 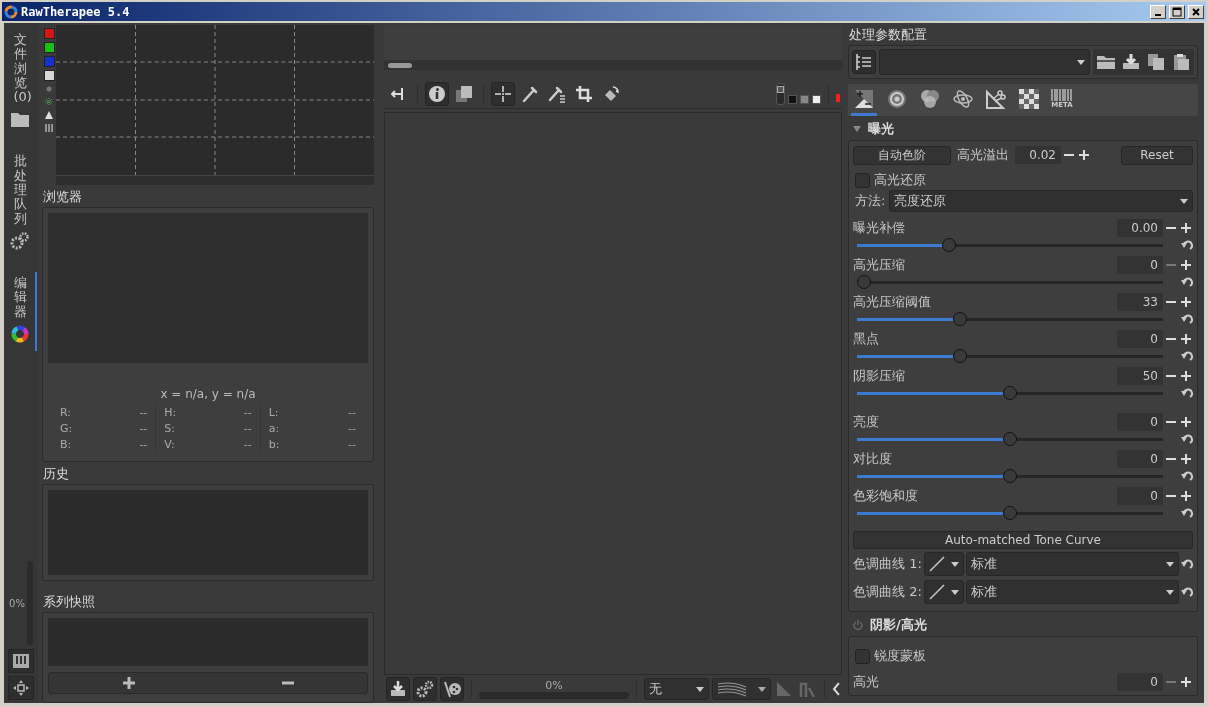 I want to click on value-field: 0.02, so click(x=1038, y=155).